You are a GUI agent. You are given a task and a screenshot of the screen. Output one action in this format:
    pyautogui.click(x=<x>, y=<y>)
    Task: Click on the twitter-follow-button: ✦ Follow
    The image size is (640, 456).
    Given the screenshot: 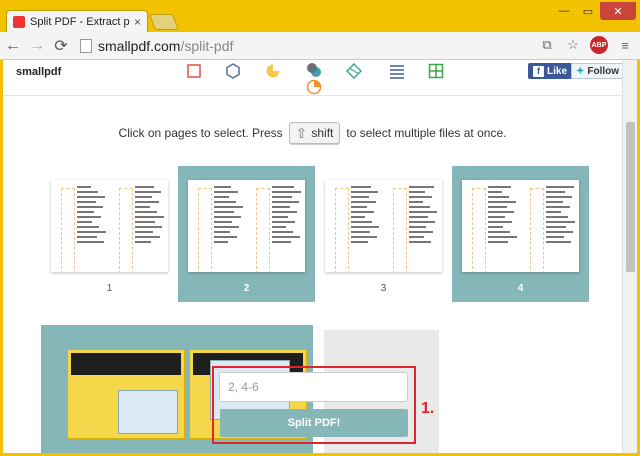 What is the action you would take?
    pyautogui.click(x=598, y=71)
    